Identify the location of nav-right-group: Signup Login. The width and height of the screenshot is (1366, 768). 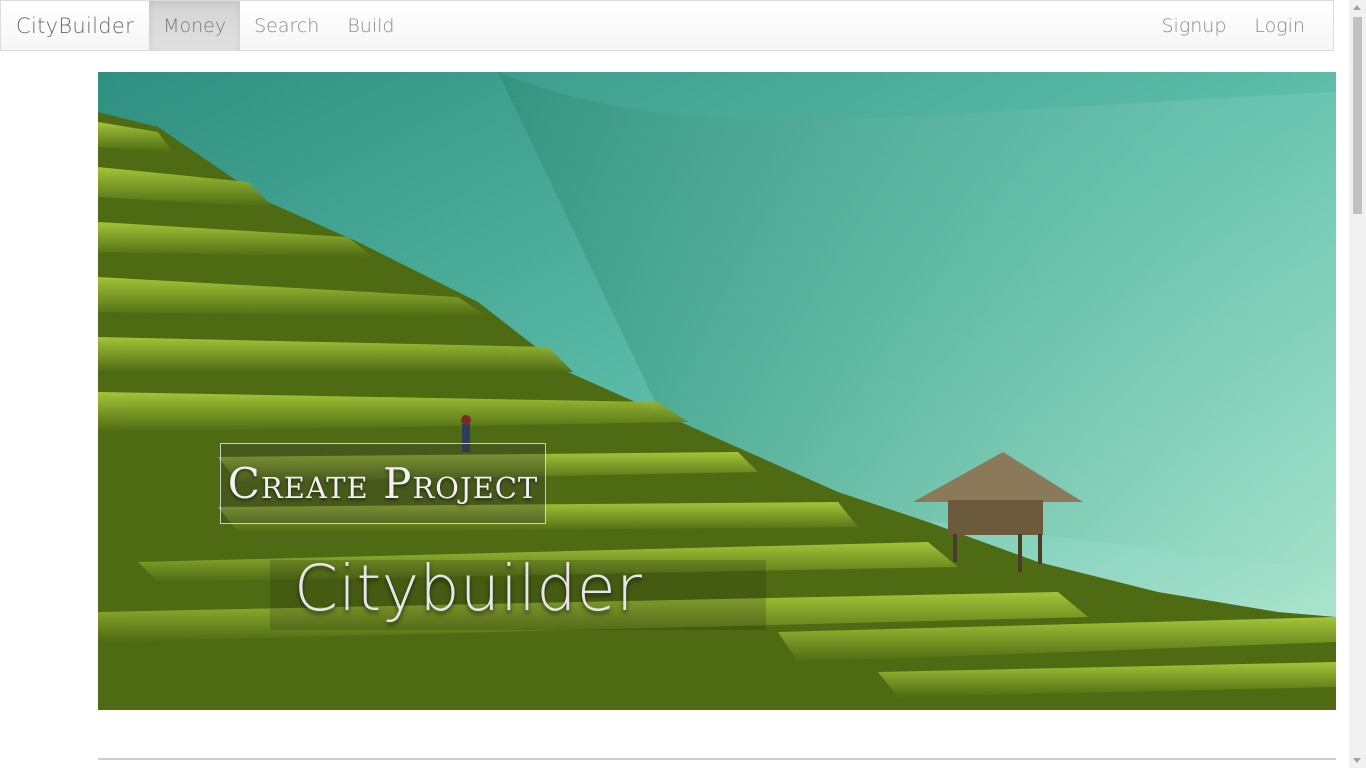
(1241, 25).